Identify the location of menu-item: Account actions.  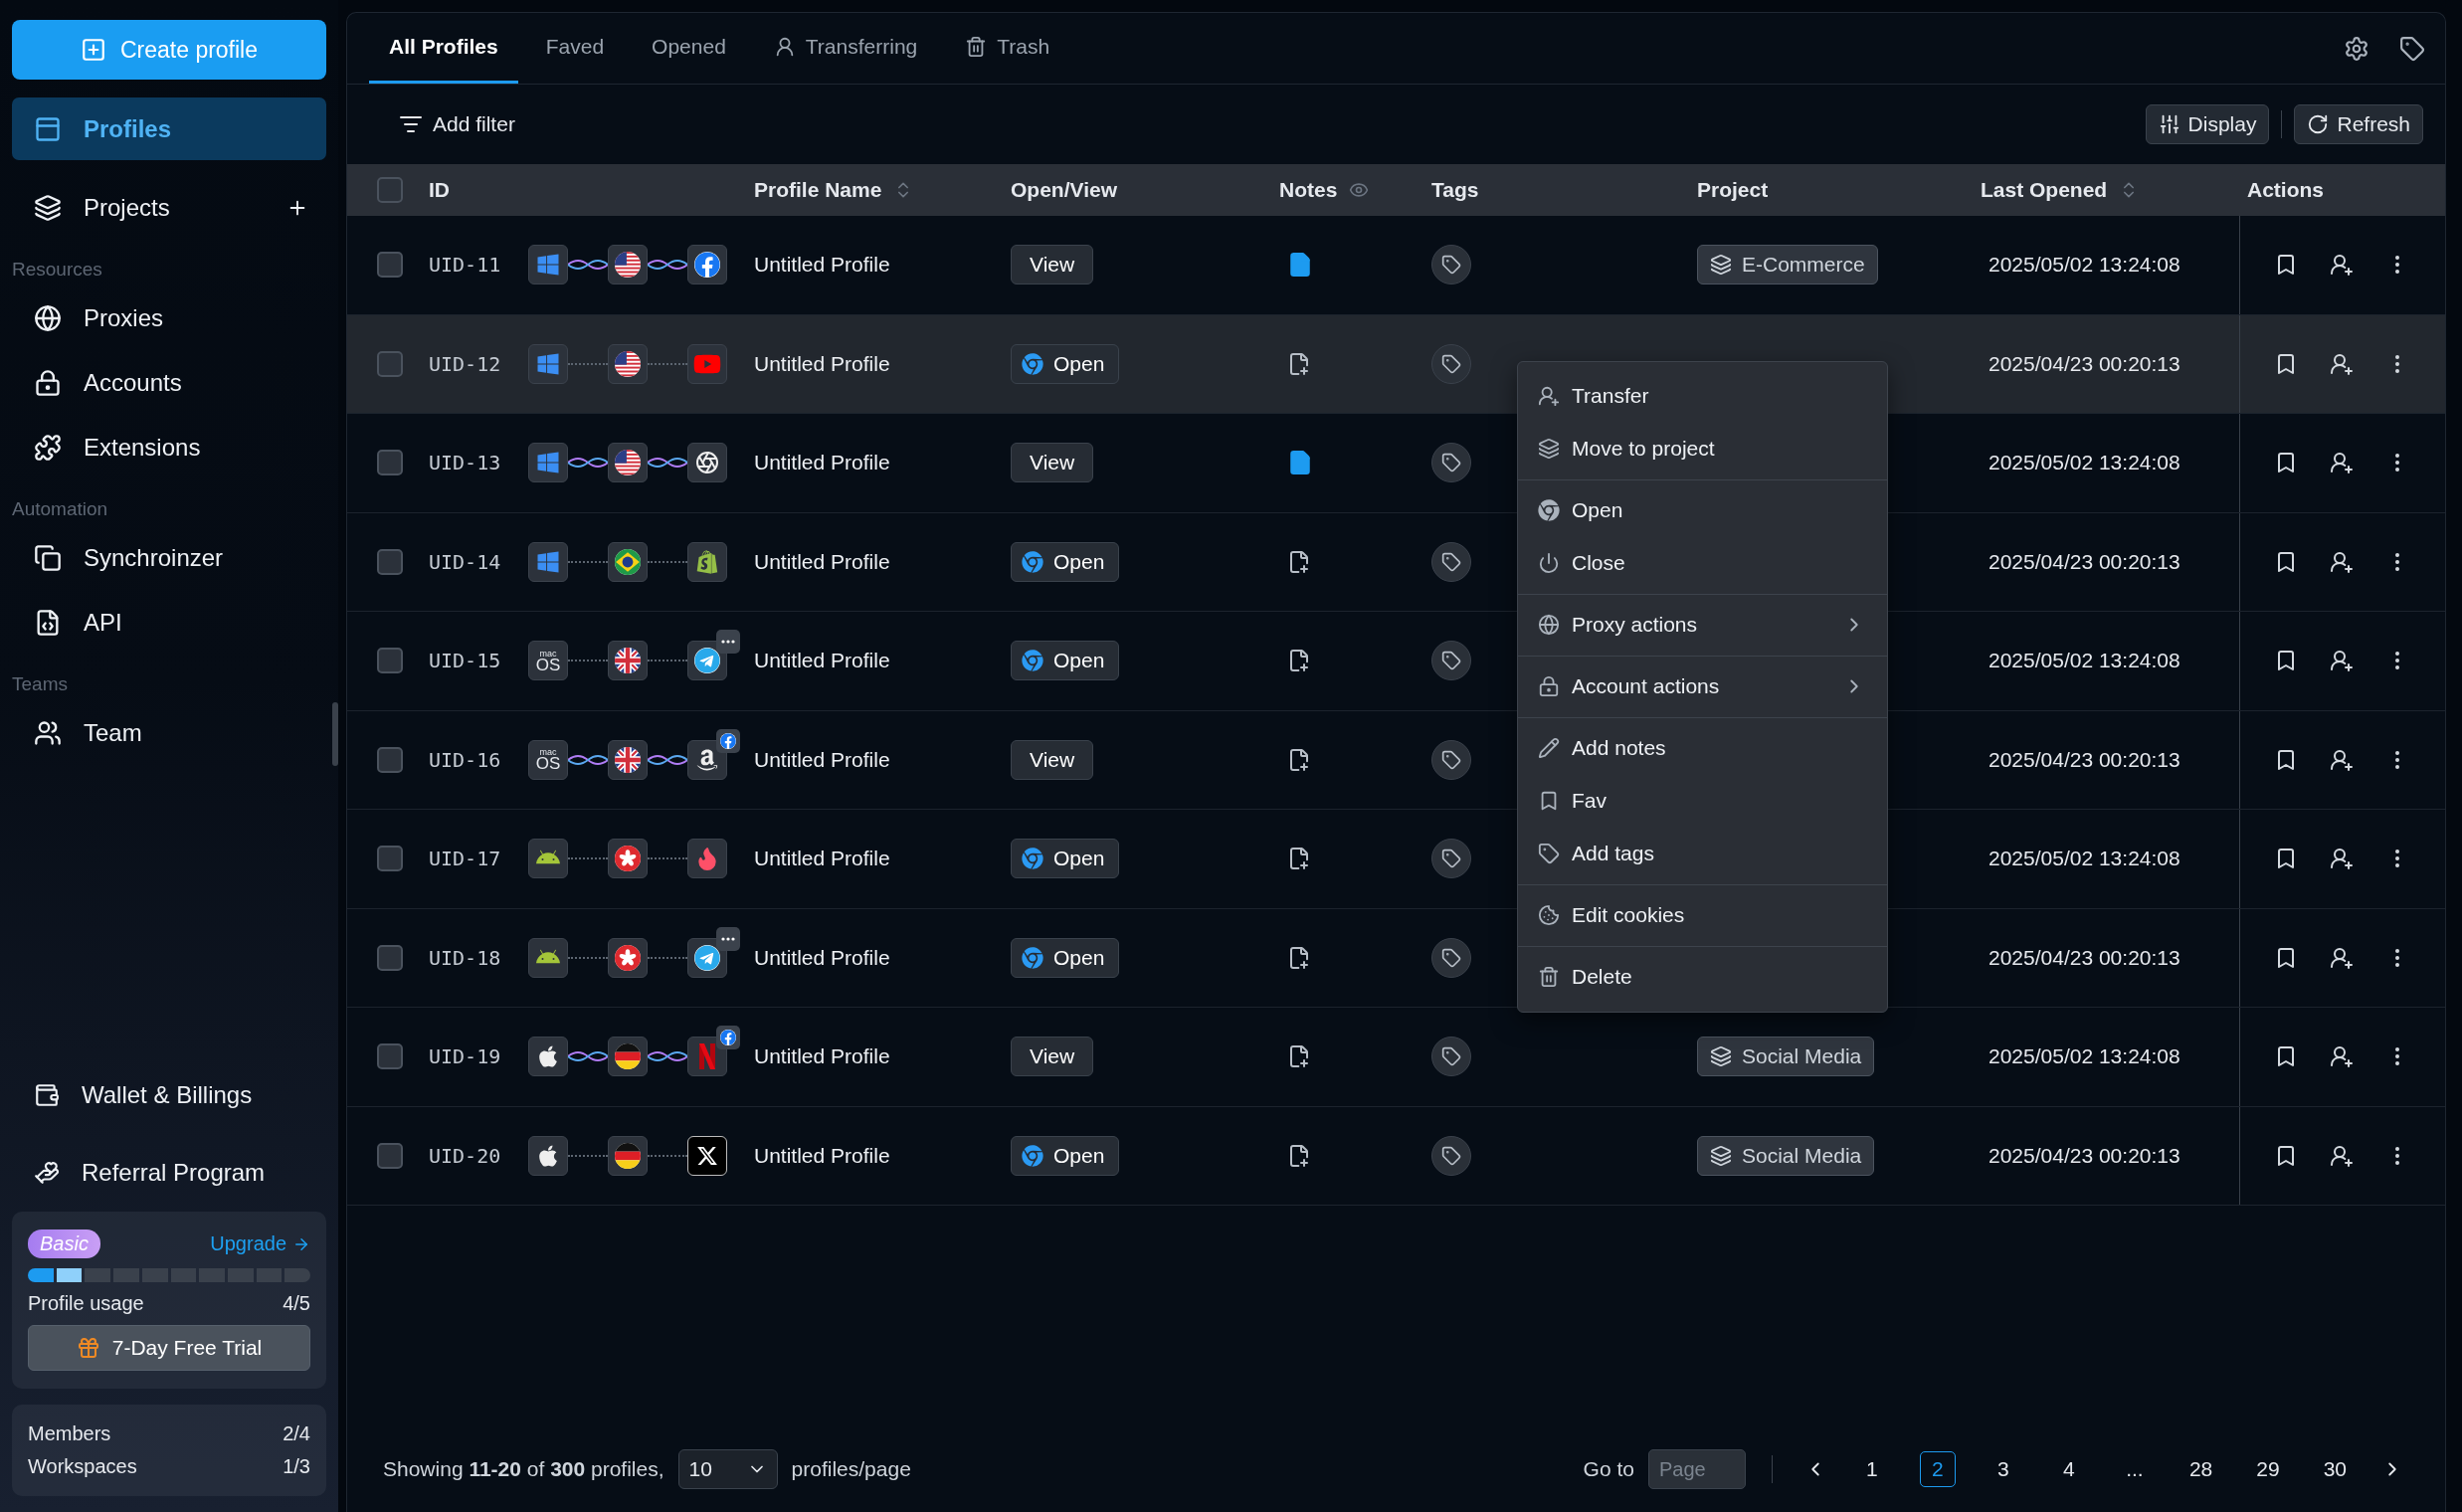
(1702, 686).